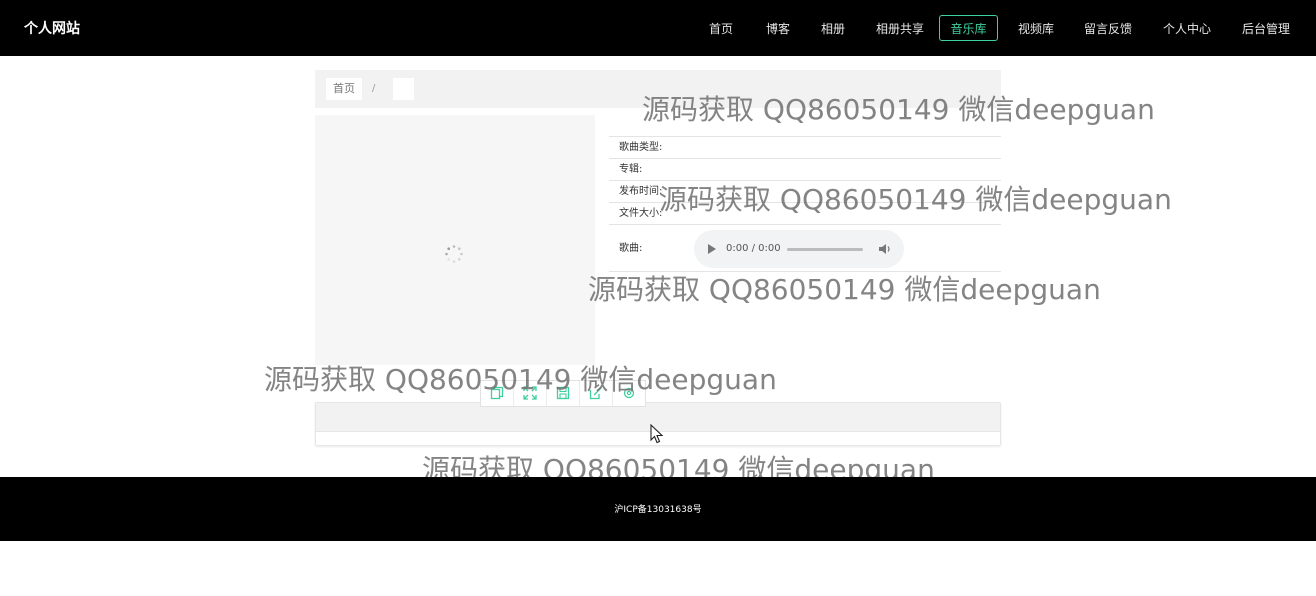 Image resolution: width=1316 pixels, height=596 pixels. I want to click on save-icon, so click(563, 393).